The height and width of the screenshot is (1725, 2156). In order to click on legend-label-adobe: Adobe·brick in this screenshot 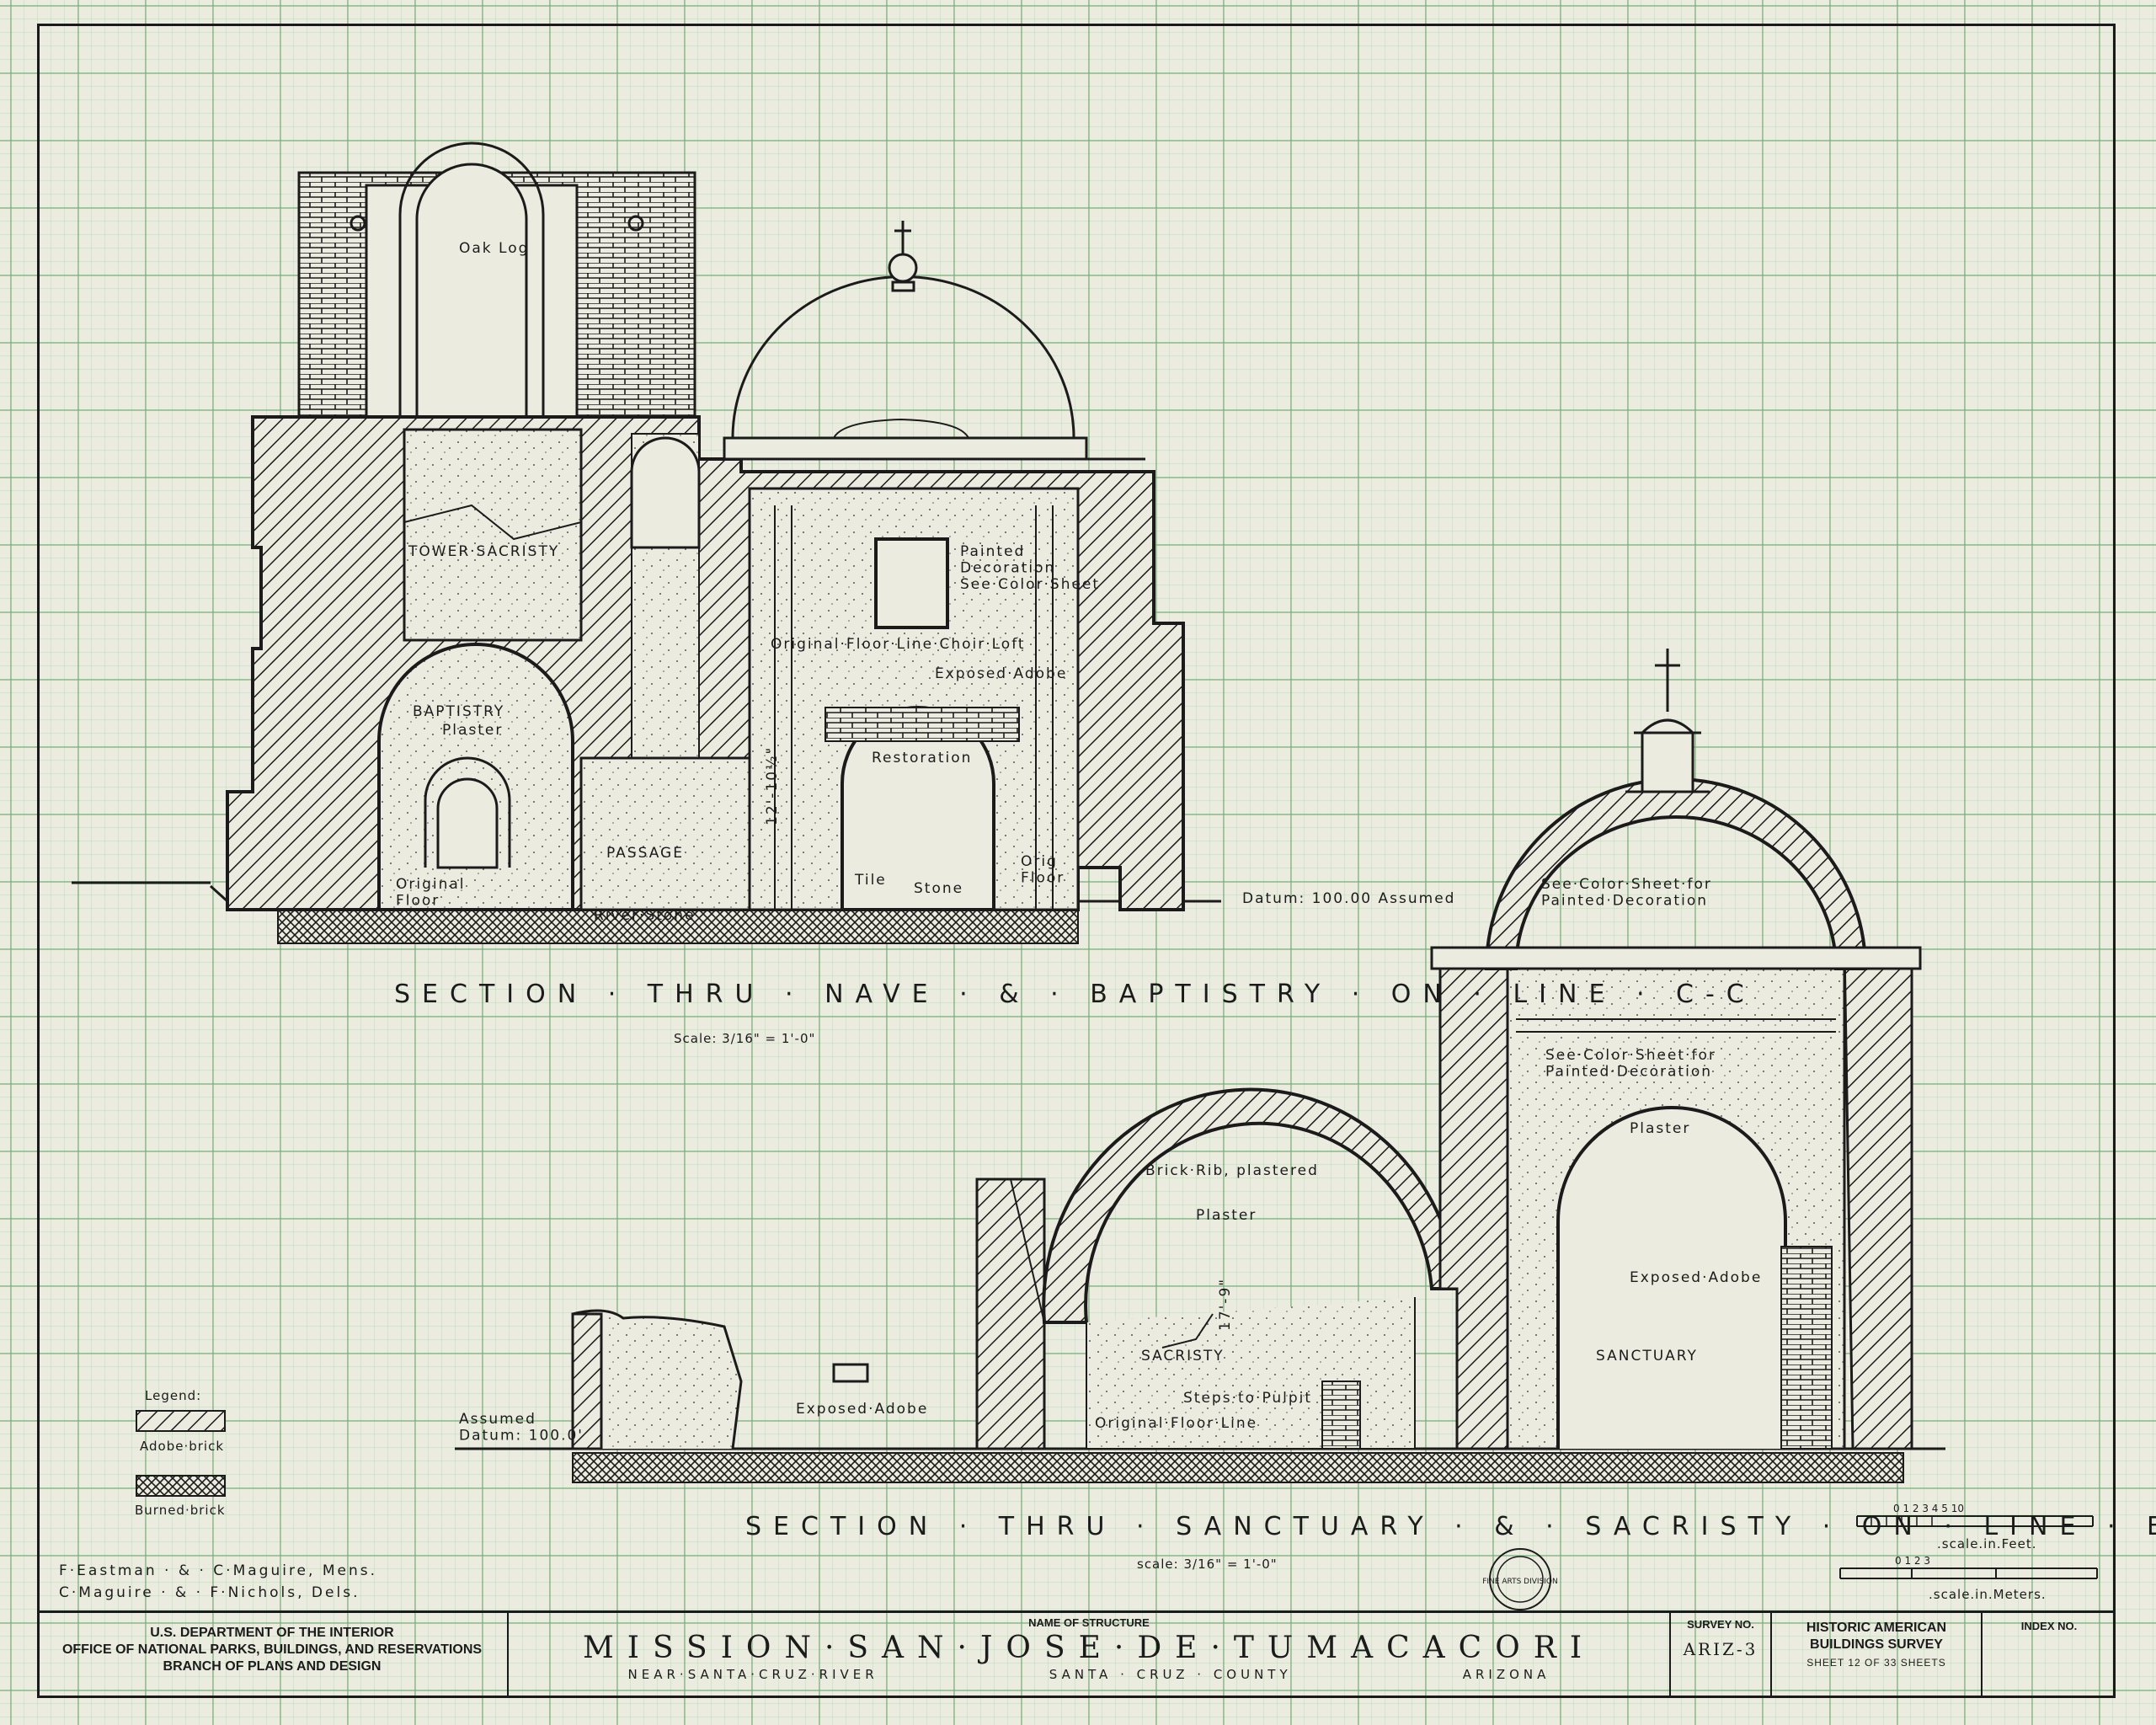, I will do `click(182, 1446)`.